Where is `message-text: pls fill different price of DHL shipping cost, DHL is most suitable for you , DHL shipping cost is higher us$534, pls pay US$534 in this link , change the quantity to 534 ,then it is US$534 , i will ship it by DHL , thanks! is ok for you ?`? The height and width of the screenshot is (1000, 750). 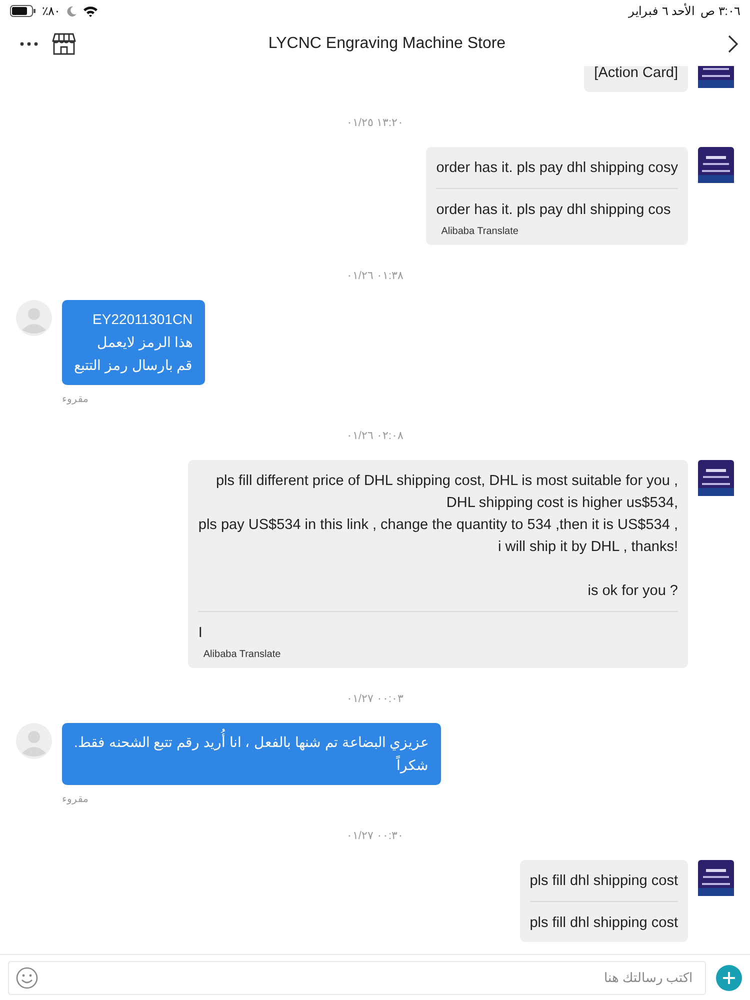
message-text: pls fill different price of DHL shipping cost, DHL is most suitable for you , DHL shipping cost is higher us$534, pls pay US$534 in this link , change the quantity to 534 ,then it is US$534 , i will ship it by DHL , thanks! is ok for you ? is located at coordinates (438, 536).